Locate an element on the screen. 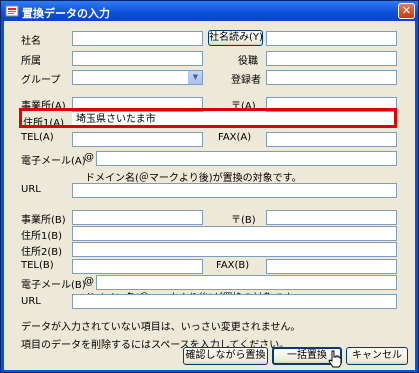 This screenshot has height=373, width=419. app-icon is located at coordinates (12, 11).